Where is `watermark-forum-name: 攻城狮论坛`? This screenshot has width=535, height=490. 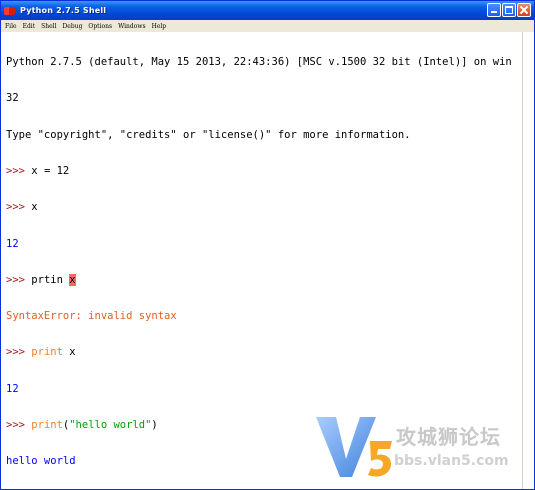
watermark-forum-name: 攻城狮论坛 is located at coordinates (448, 437).